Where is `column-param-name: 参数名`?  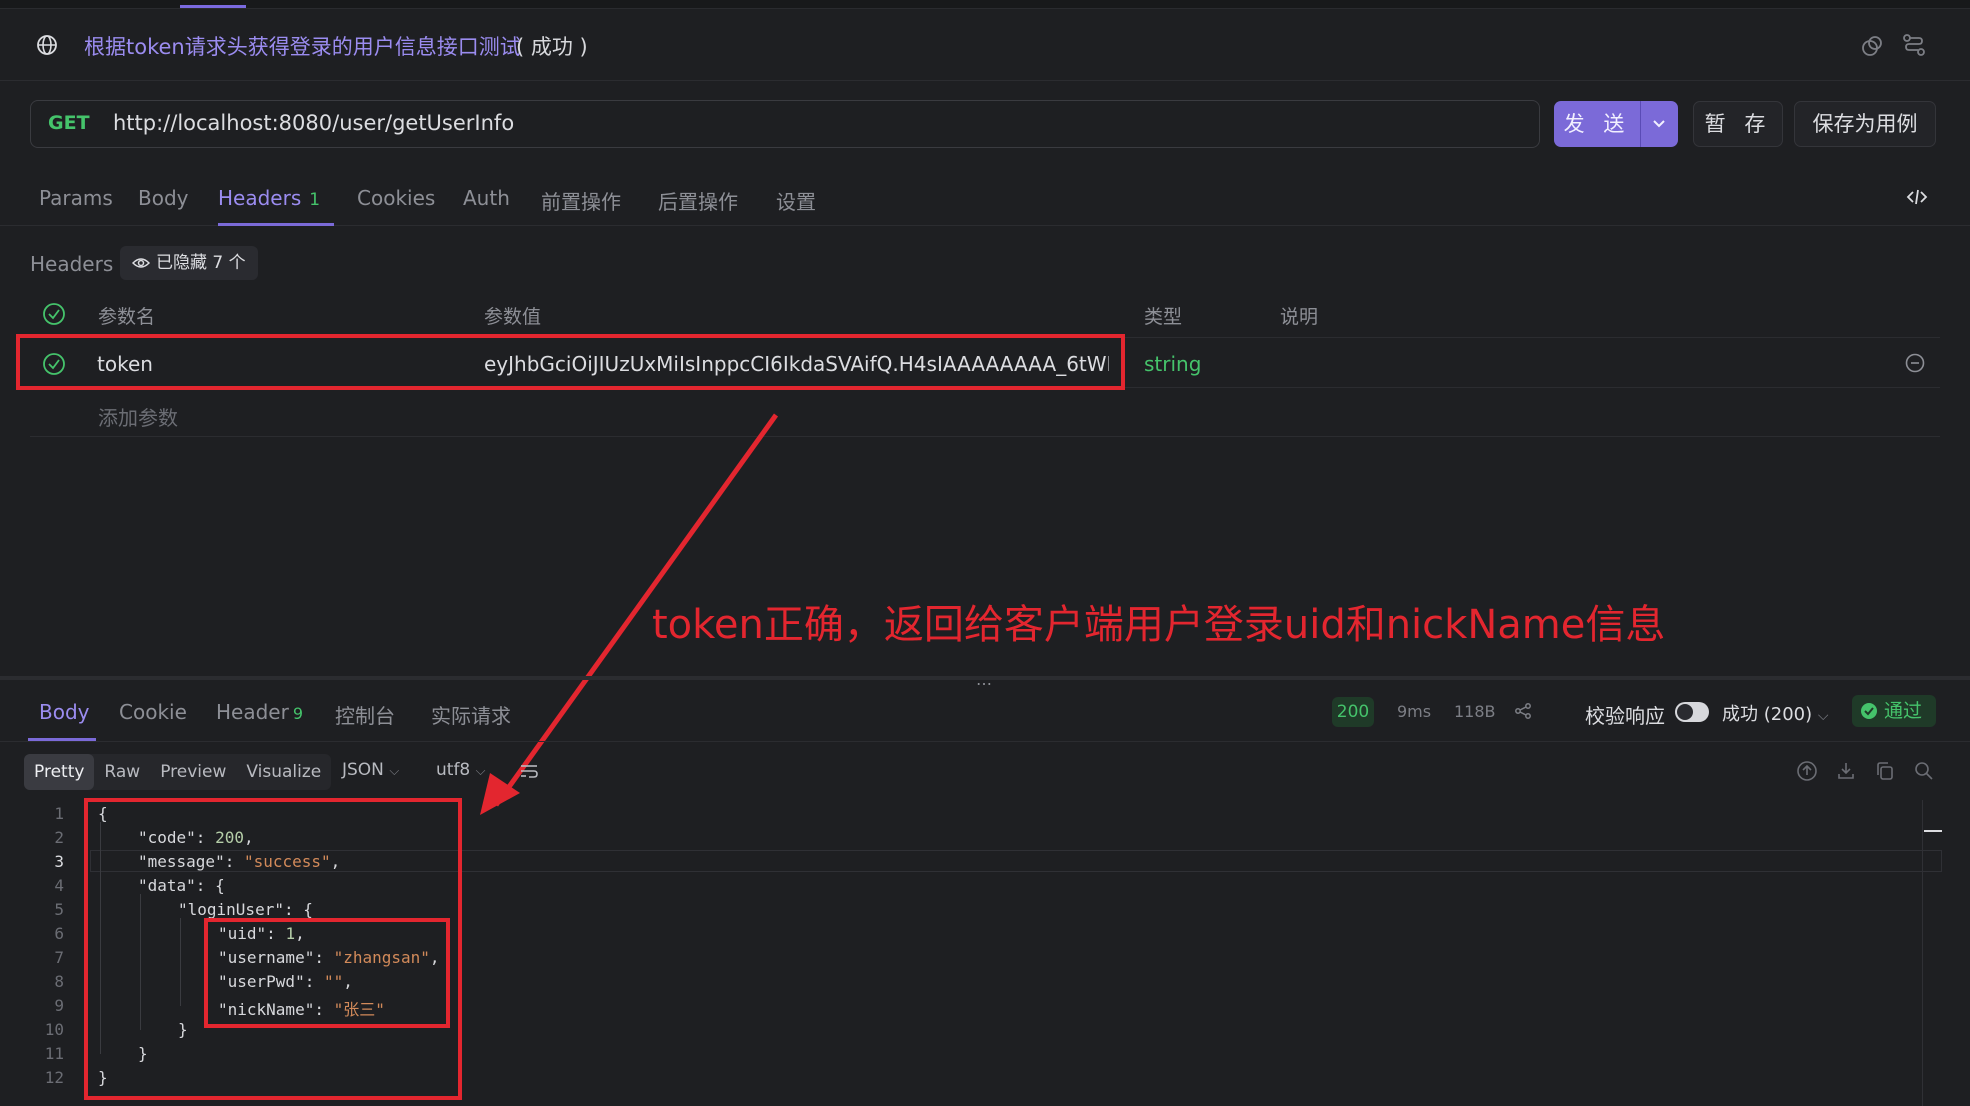 column-param-name: 参数名 is located at coordinates (127, 317).